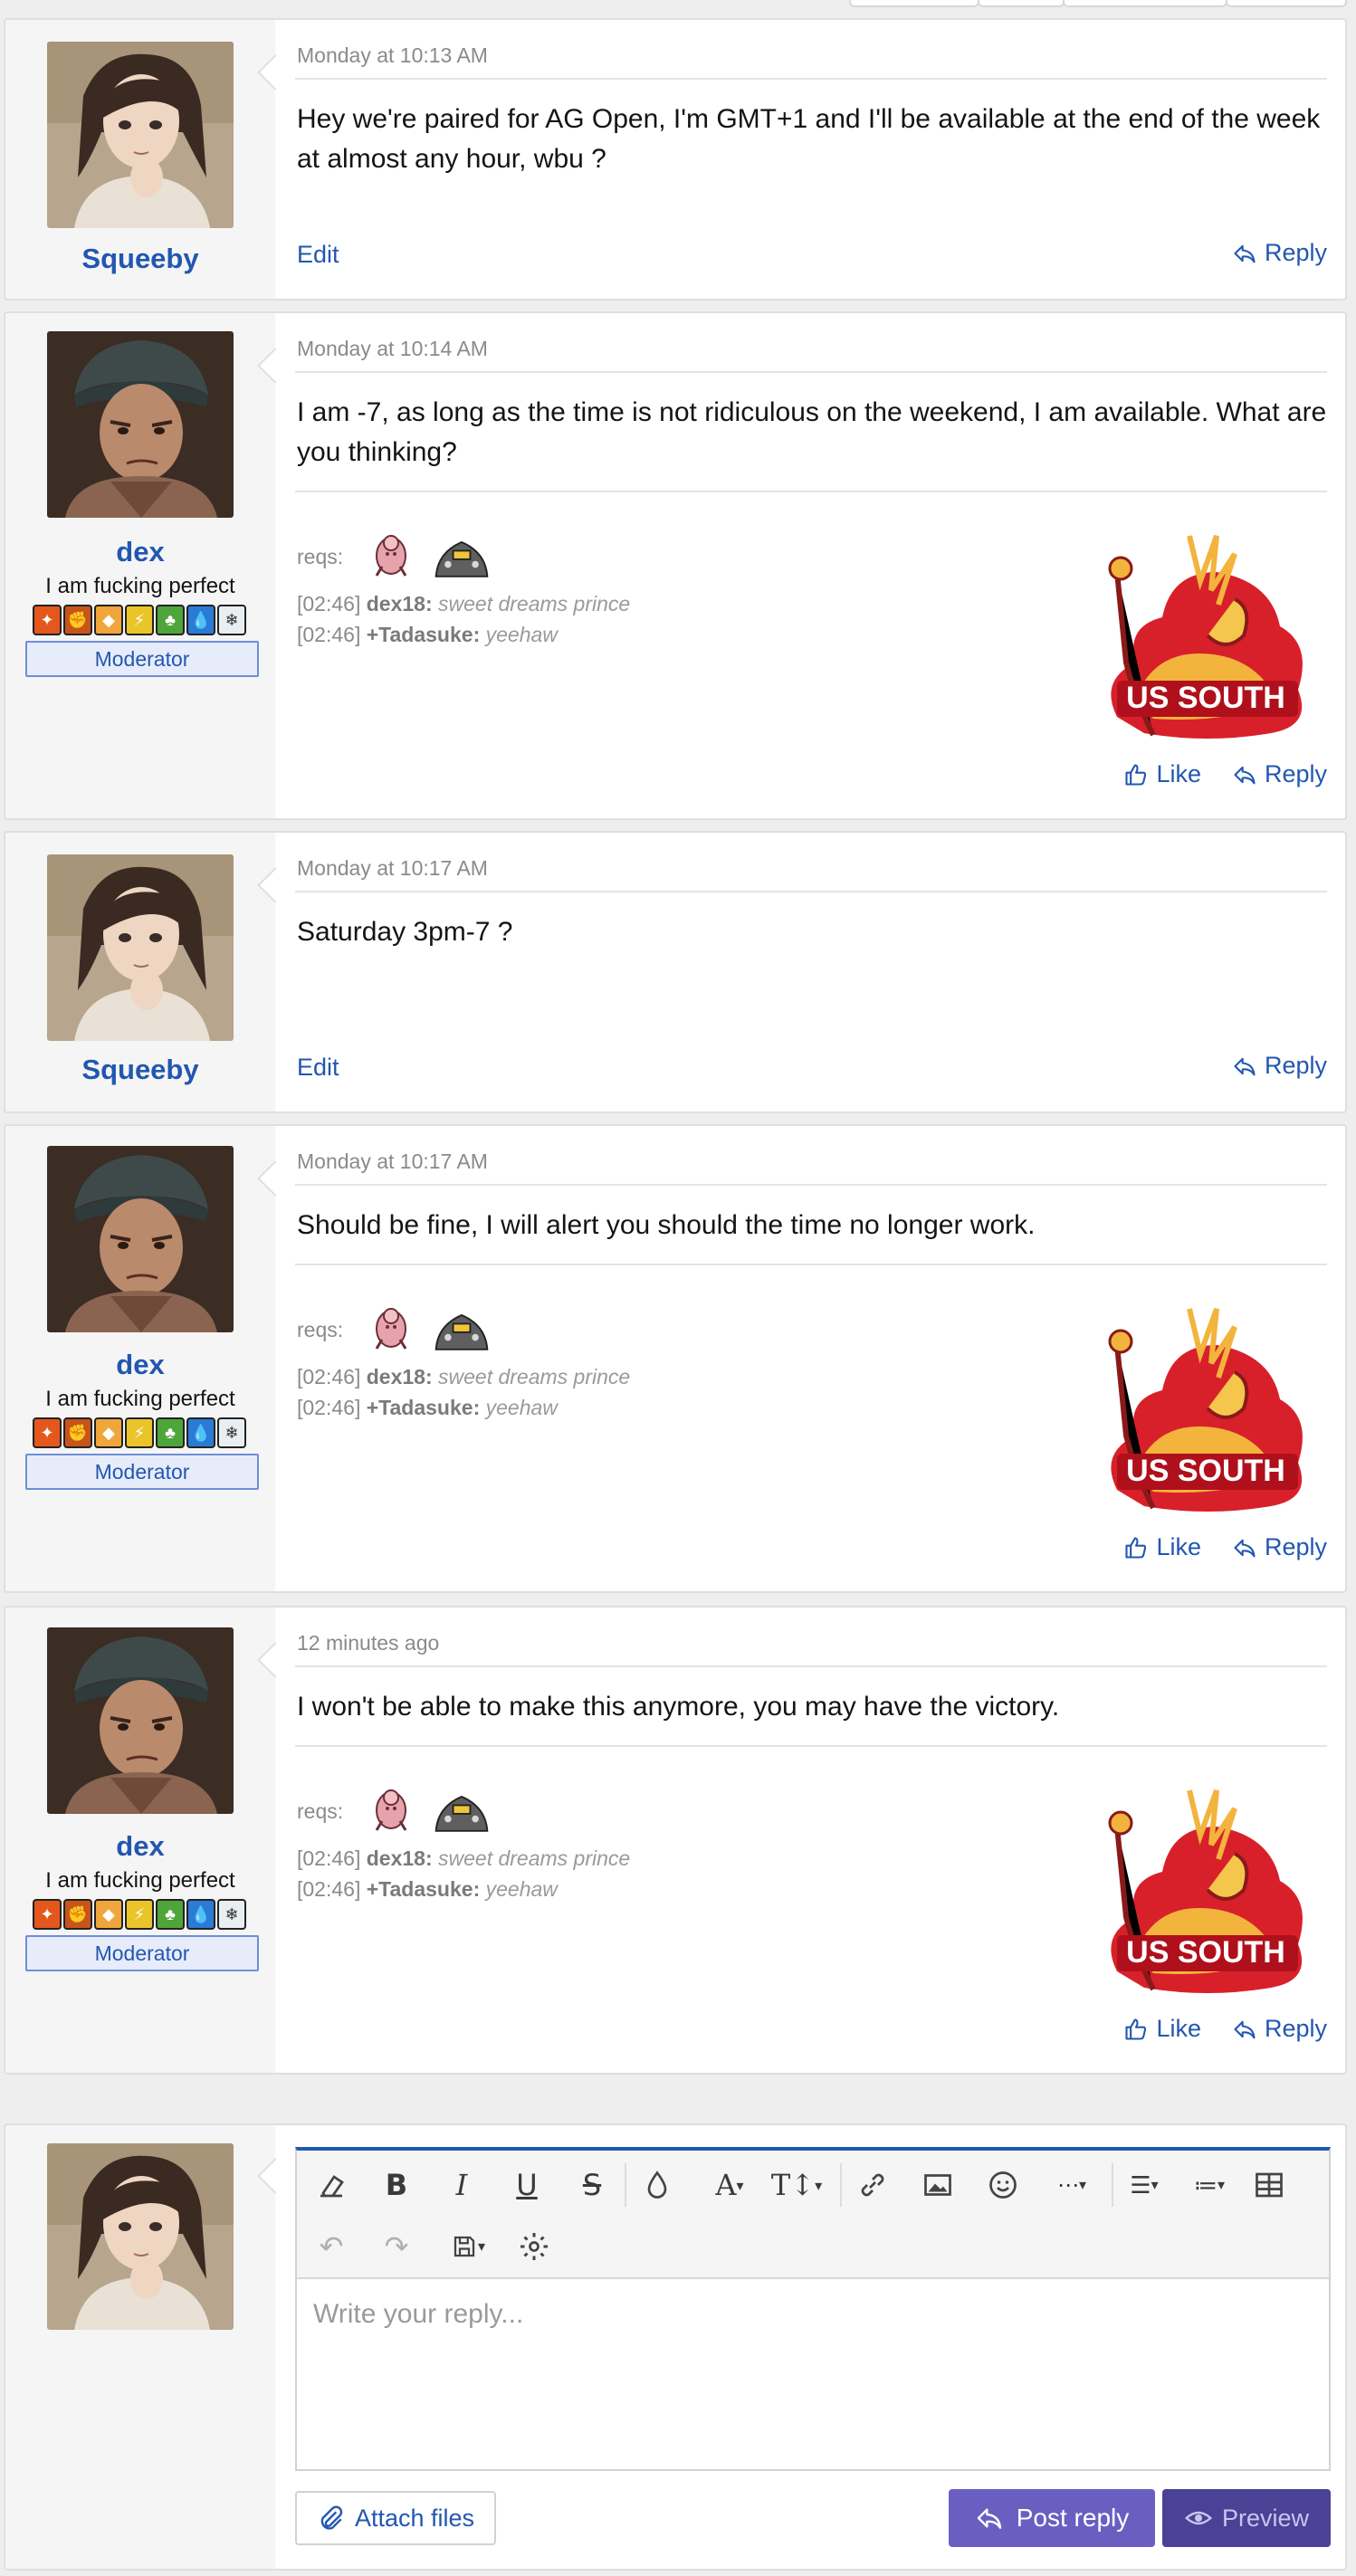 Image resolution: width=1356 pixels, height=2576 pixels. Describe the element at coordinates (534, 2246) in the screenshot. I see `settings-gear-icon` at that location.